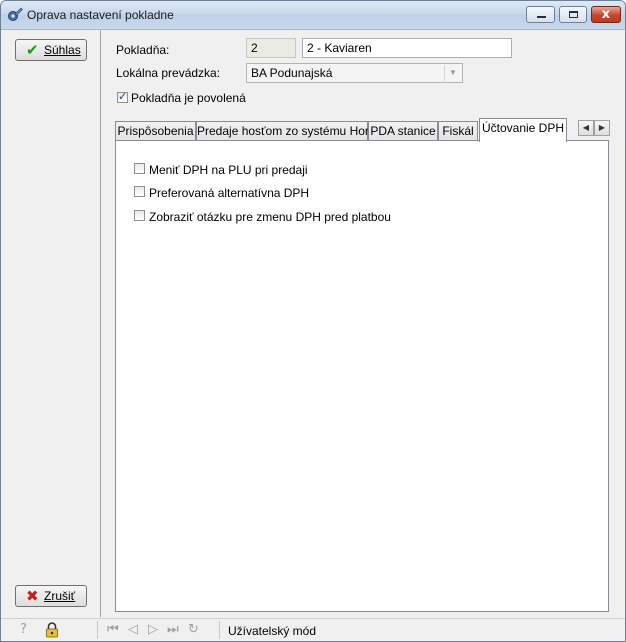 The image size is (626, 642). What do you see at coordinates (52, 630) in the screenshot?
I see `lock-icon` at bounding box center [52, 630].